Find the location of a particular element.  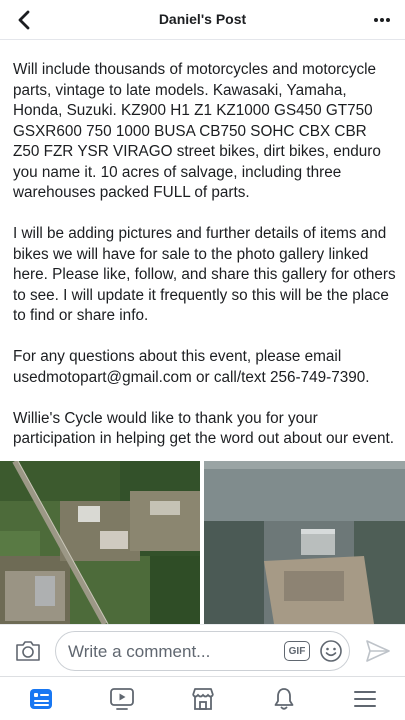

emoji-button is located at coordinates (331, 651).